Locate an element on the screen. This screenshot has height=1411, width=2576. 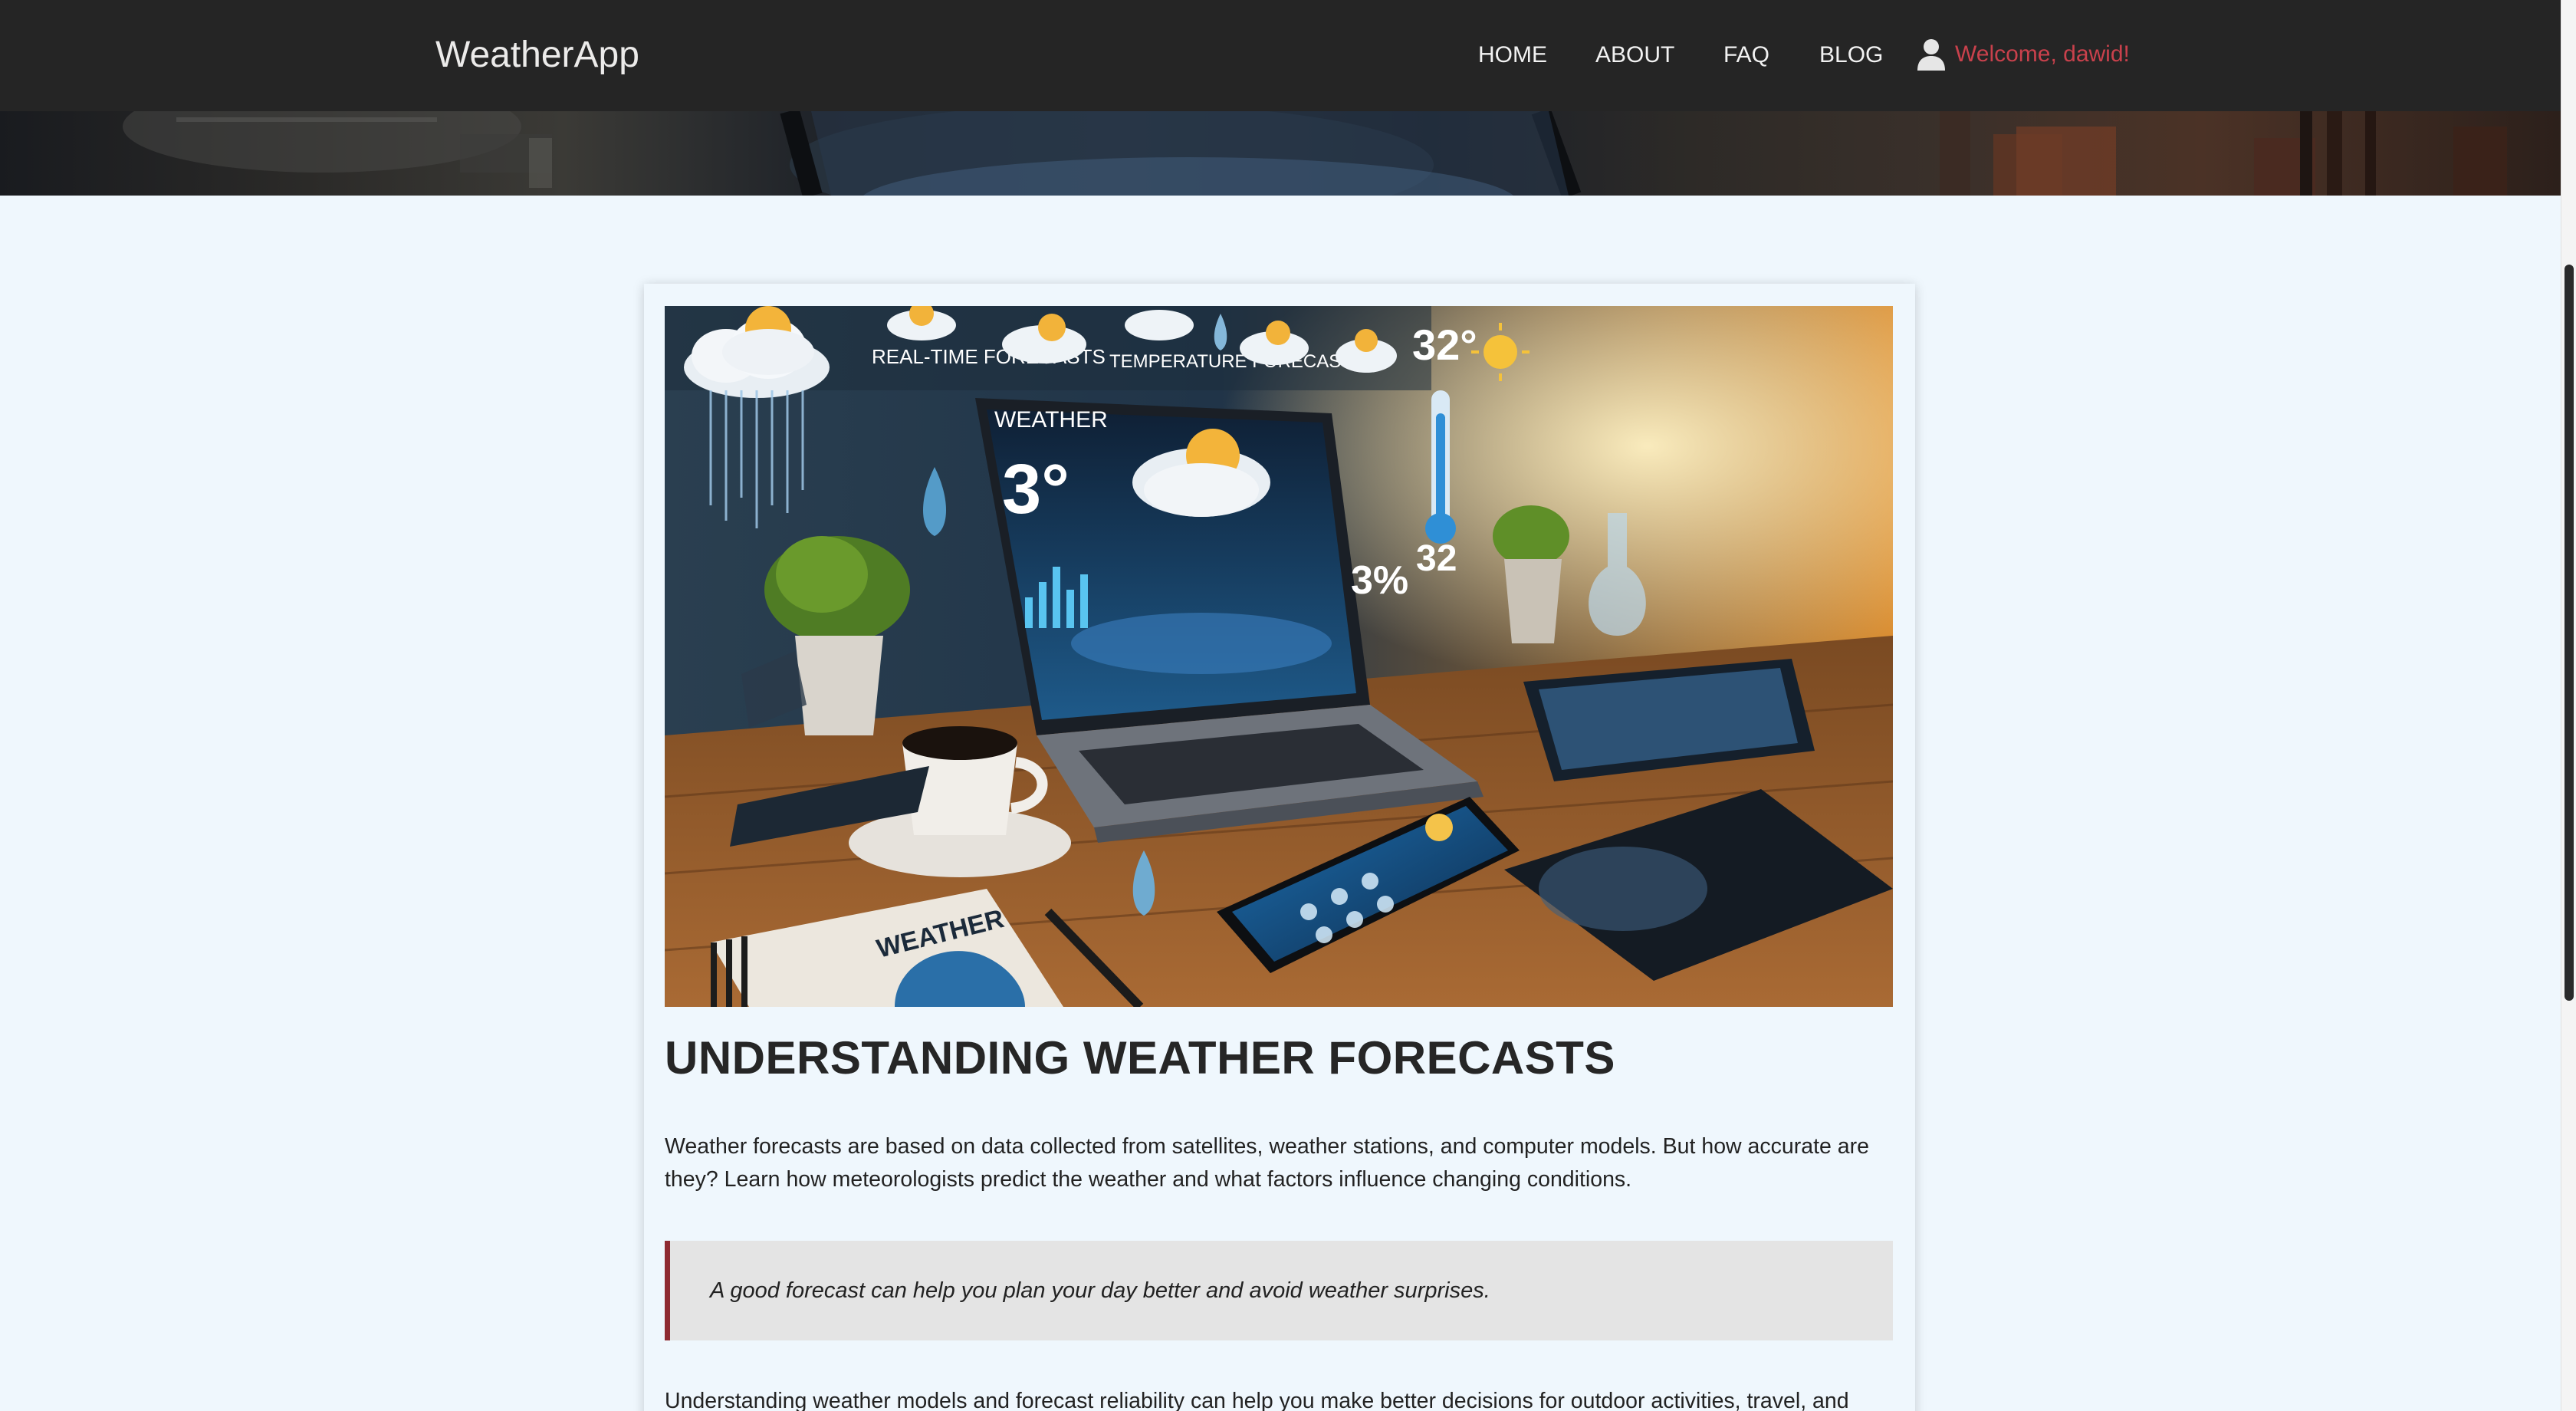
user-menu: Welcome, dawid! is located at coordinates (2024, 55).